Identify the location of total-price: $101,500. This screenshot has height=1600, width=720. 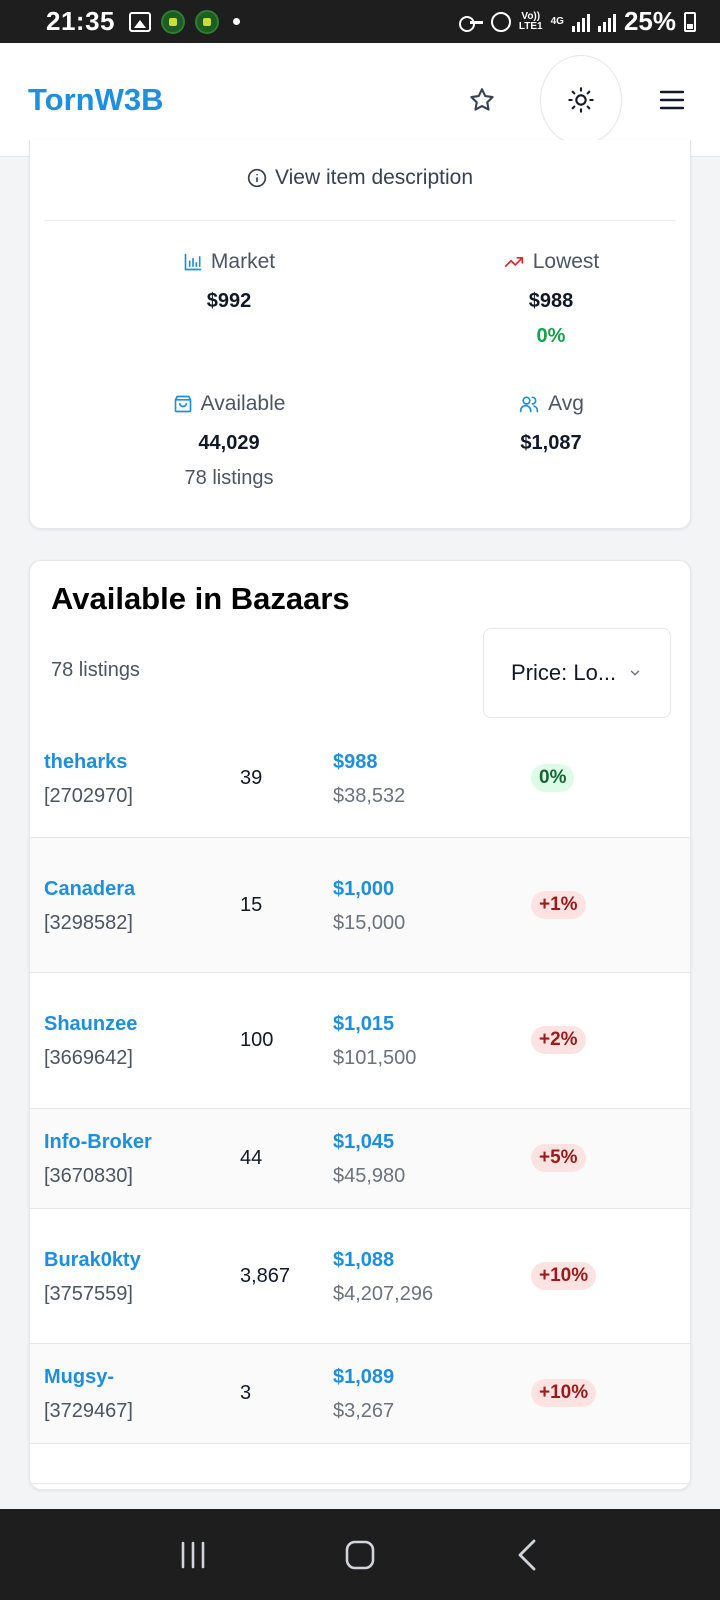
(375, 1058).